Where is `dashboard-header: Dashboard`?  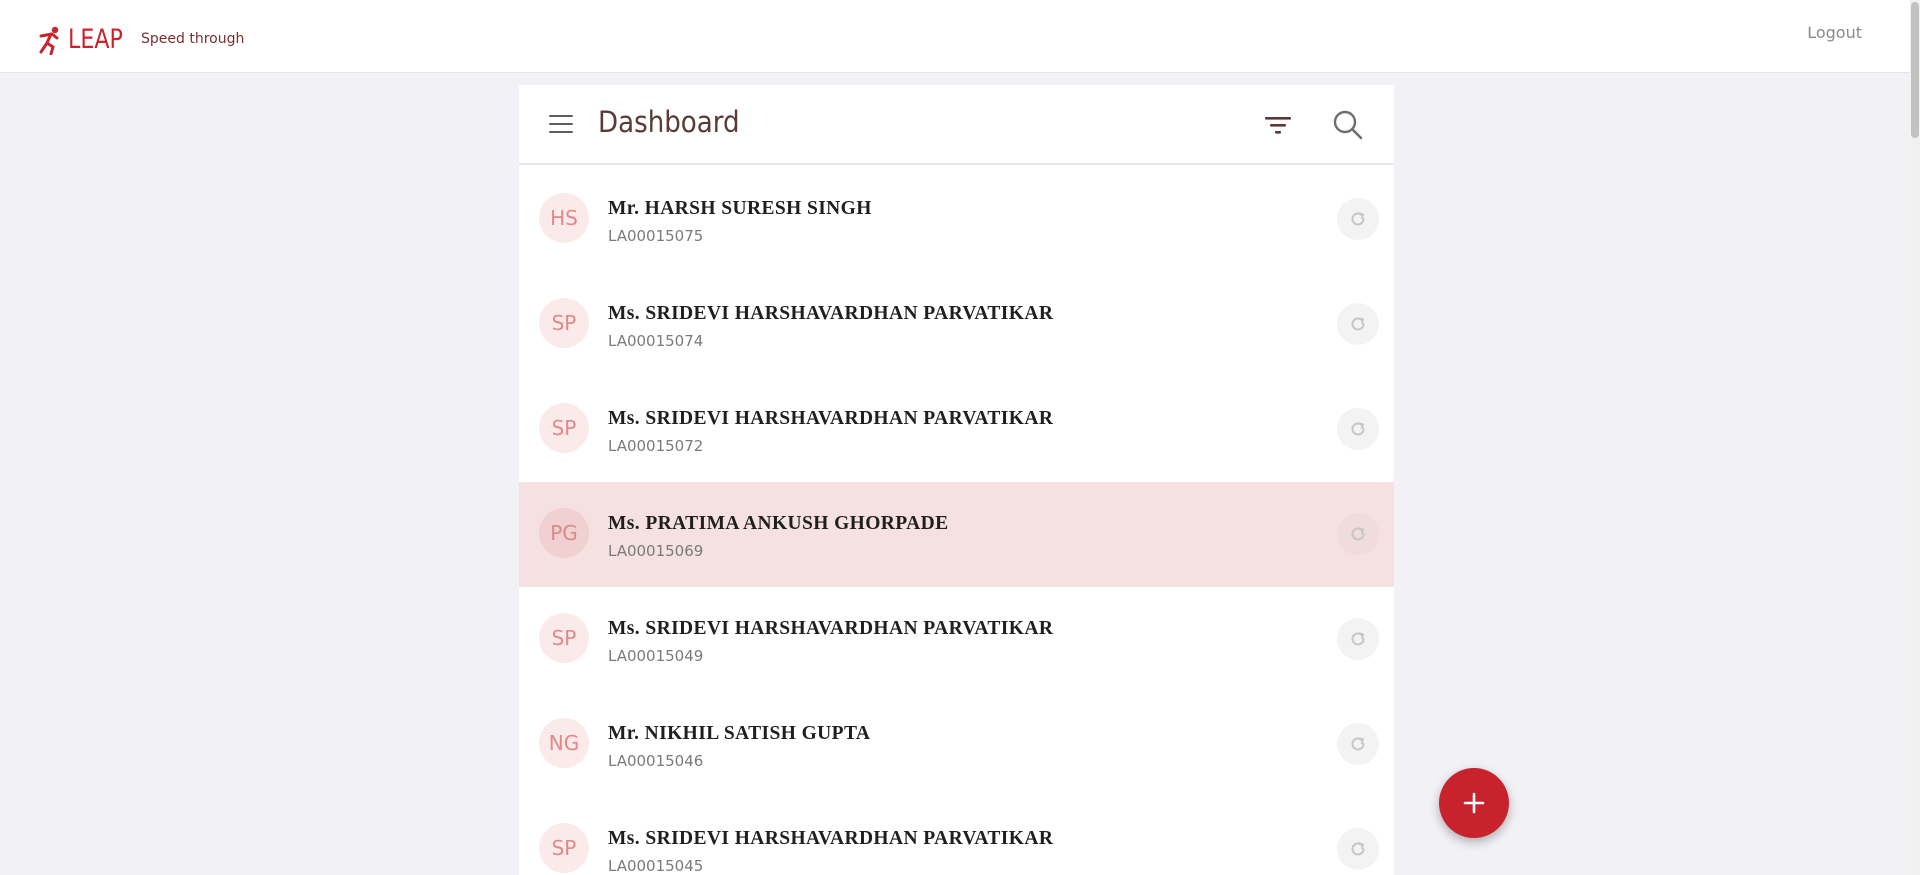 dashboard-header: Dashboard is located at coordinates (956, 125).